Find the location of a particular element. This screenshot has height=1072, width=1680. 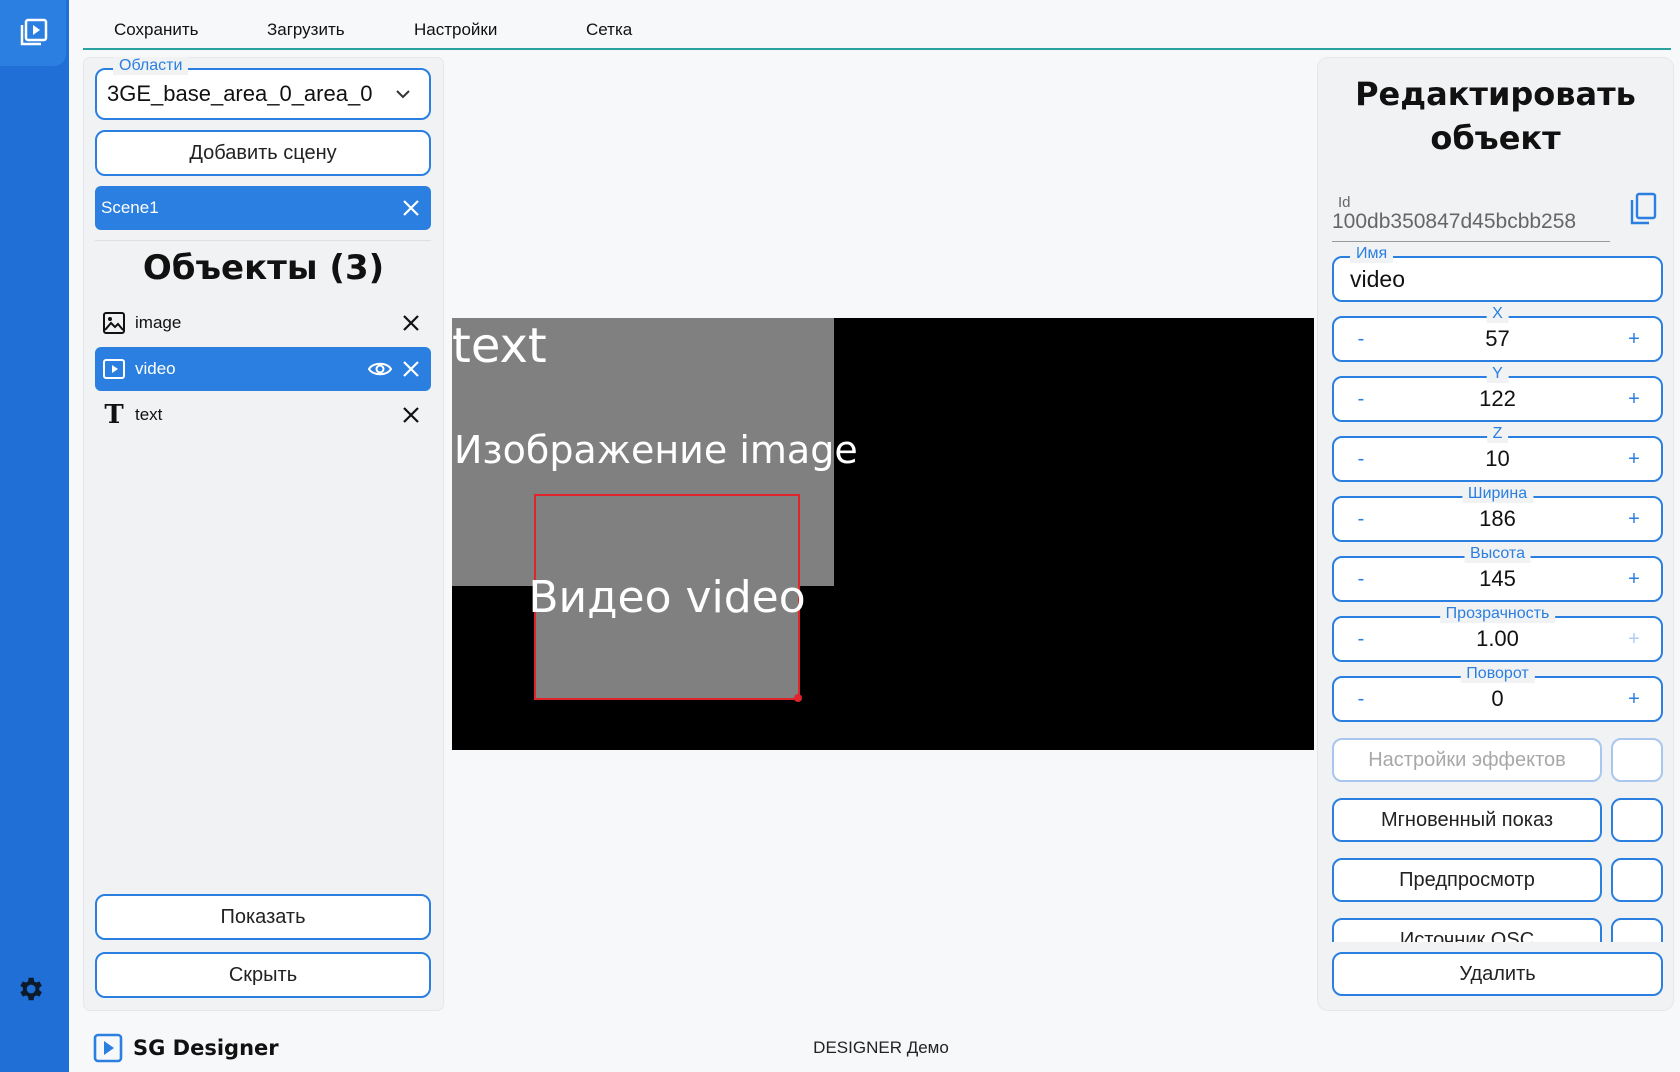

areas-value: 3GE_base_area_0_area_0 is located at coordinates (240, 93).